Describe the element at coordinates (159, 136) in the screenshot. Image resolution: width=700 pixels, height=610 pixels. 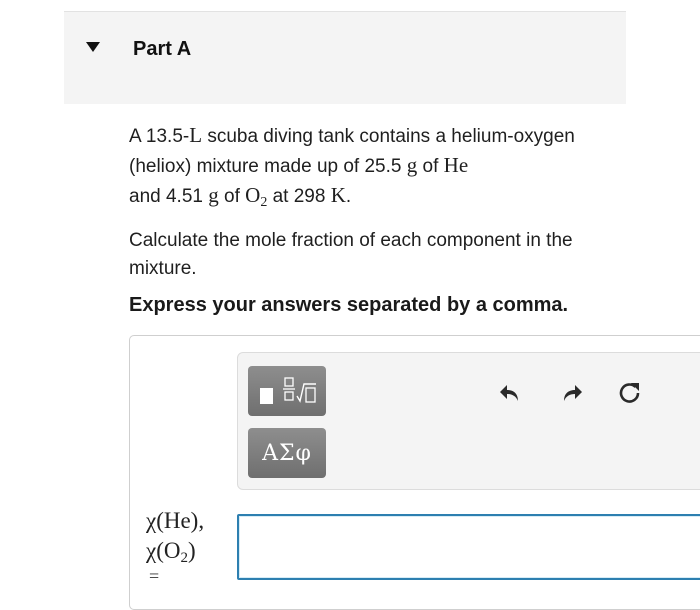
I see `problem-text: A 13.5-` at that location.